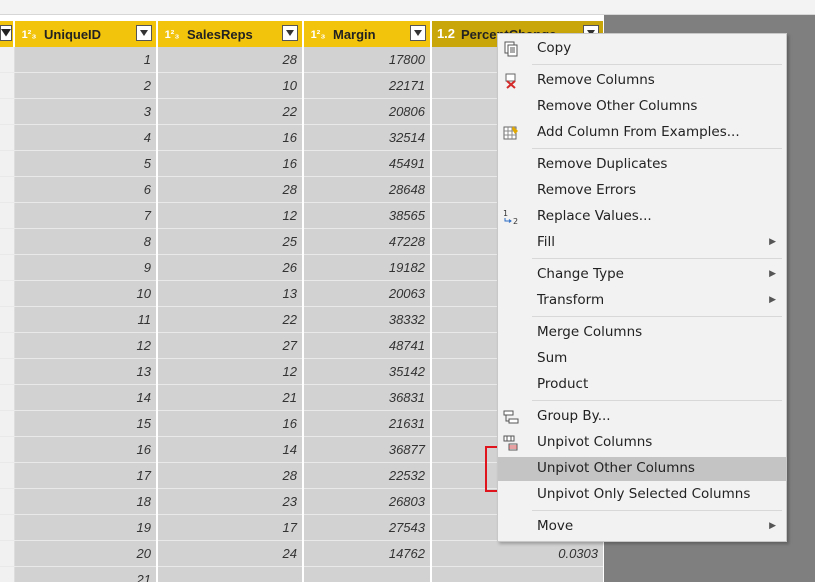 The image size is (815, 582). Describe the element at coordinates (642, 469) in the screenshot. I see `menu-item-unpivot-other-columns: Unpivot Other Columns` at that location.